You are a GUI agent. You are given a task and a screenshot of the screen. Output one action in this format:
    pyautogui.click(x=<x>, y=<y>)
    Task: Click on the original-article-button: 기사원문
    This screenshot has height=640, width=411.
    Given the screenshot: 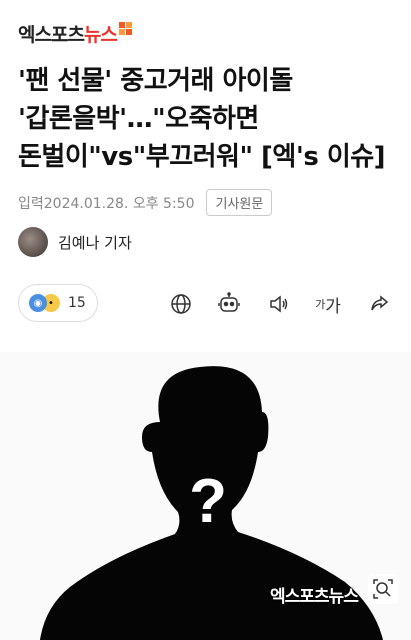 What is the action you would take?
    pyautogui.click(x=239, y=202)
    